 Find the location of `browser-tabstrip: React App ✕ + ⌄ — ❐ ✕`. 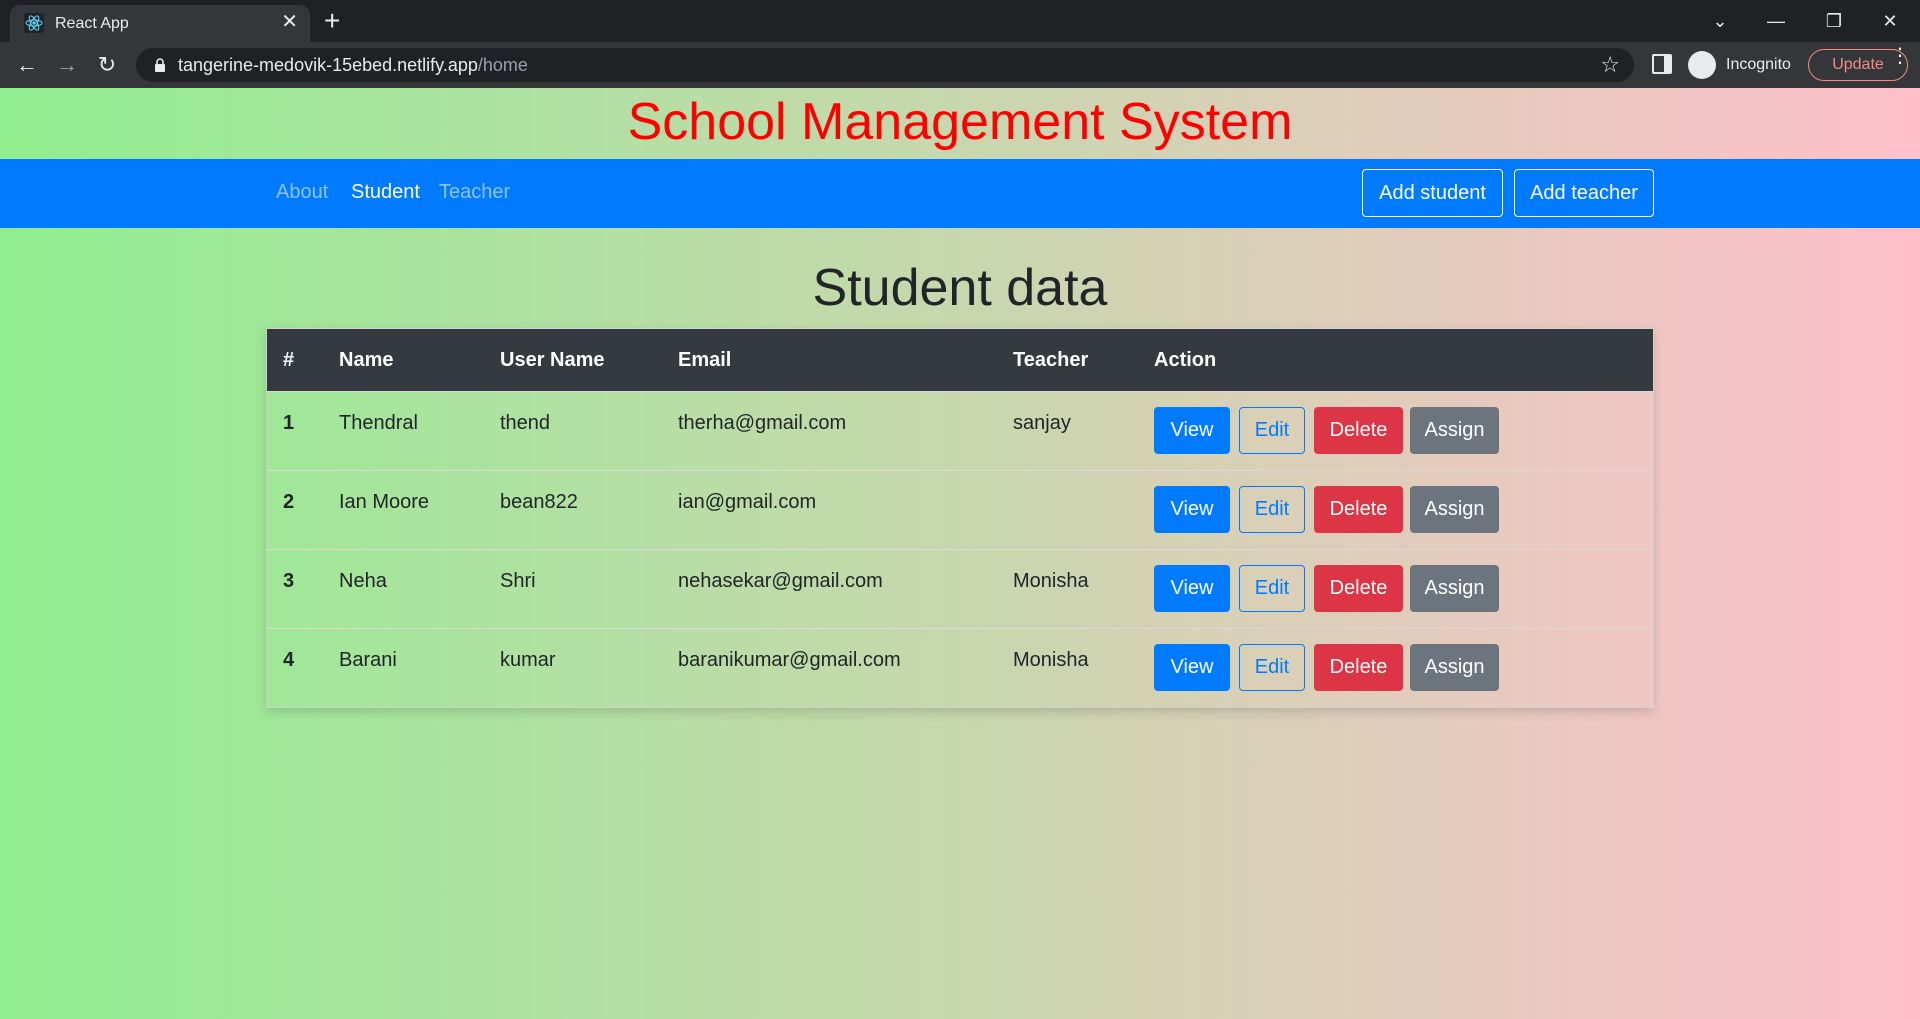

browser-tabstrip: React App ✕ + ⌄ — ❐ ✕ is located at coordinates (960, 21).